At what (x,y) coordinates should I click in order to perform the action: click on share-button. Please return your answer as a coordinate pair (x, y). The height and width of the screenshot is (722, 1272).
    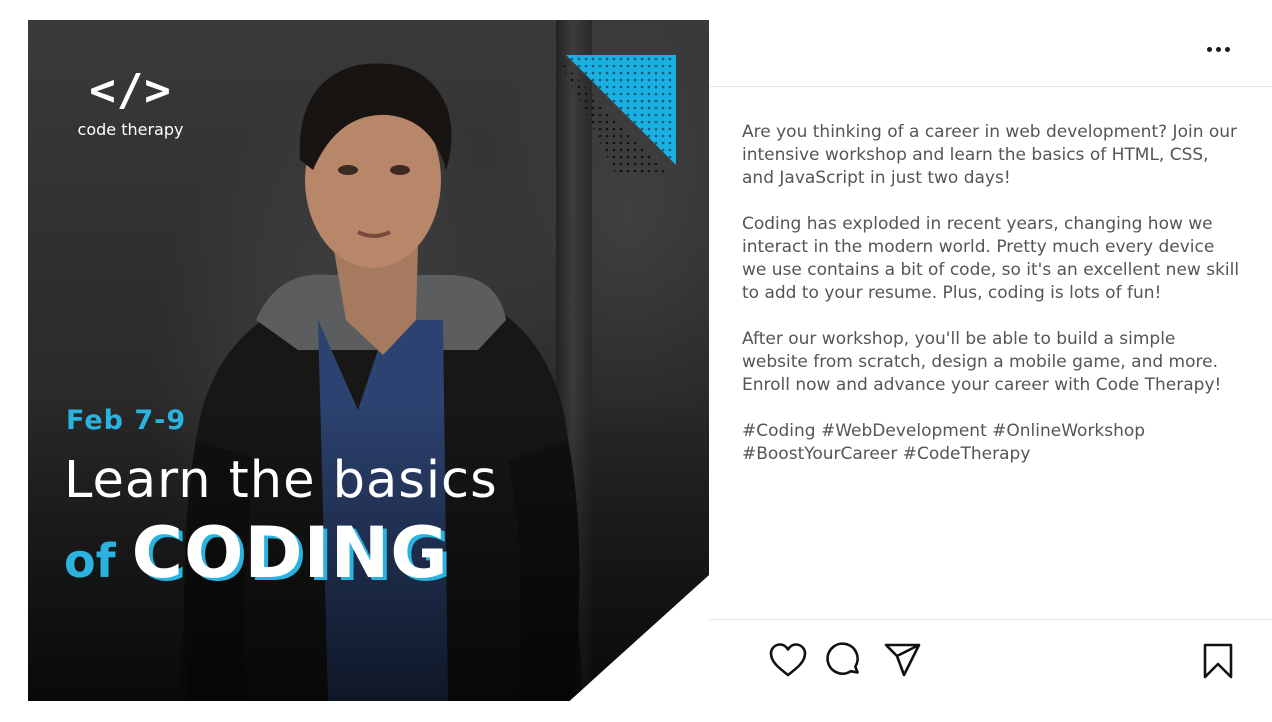
    Looking at the image, I should click on (903, 660).